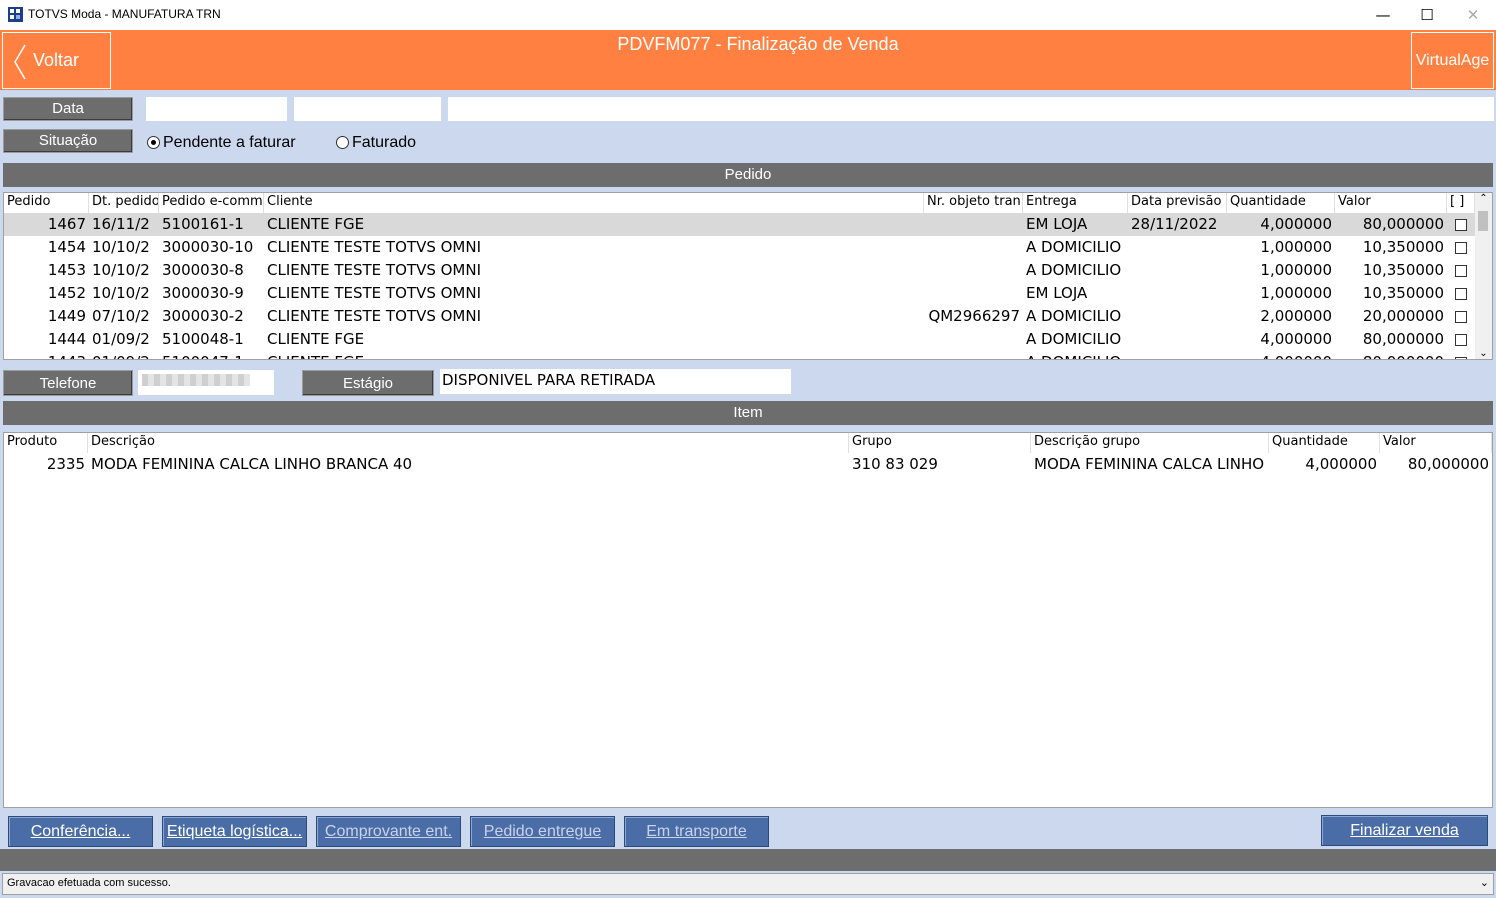 This screenshot has width=1496, height=898. Describe the element at coordinates (1483, 198) in the screenshot. I see `chevron-up-icon: ⌃` at that location.